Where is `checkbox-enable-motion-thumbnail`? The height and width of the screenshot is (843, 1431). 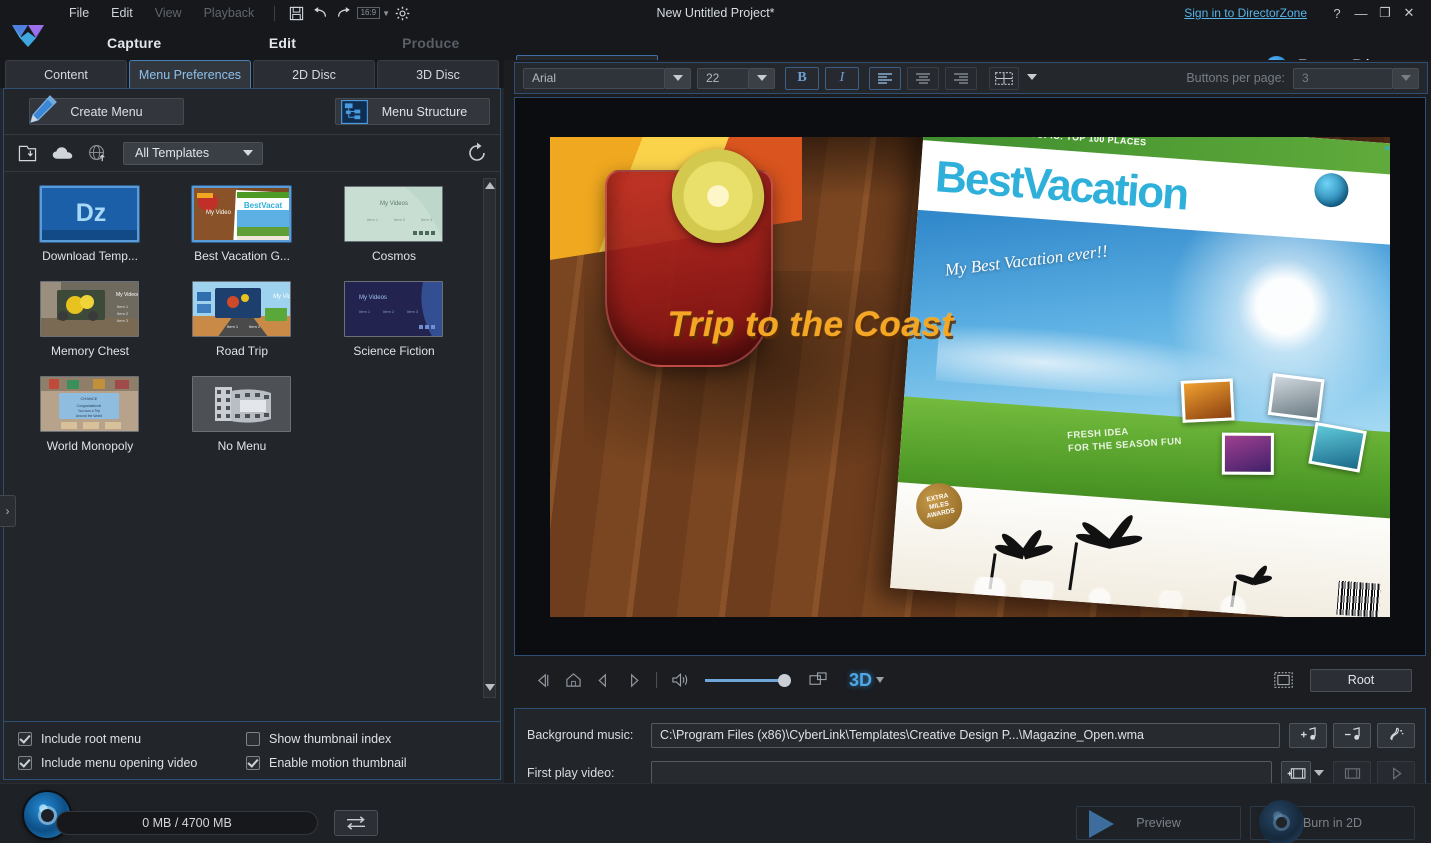
checkbox-enable-motion-thumbnail is located at coordinates (253, 762).